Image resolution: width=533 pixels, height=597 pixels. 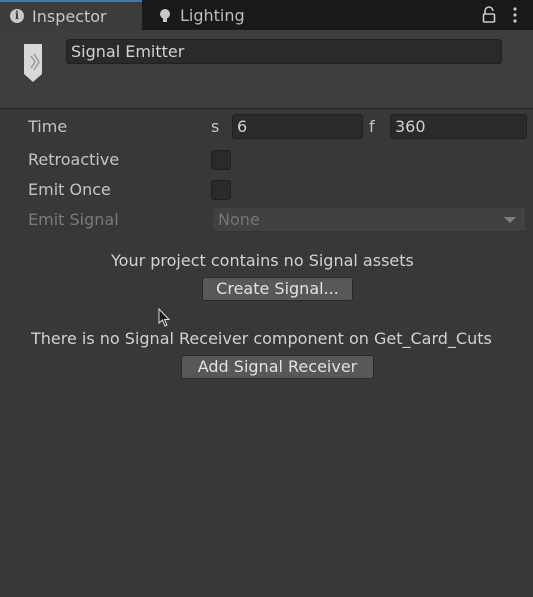 What do you see at coordinates (165, 15) in the screenshot?
I see `lightbulb-icon` at bounding box center [165, 15].